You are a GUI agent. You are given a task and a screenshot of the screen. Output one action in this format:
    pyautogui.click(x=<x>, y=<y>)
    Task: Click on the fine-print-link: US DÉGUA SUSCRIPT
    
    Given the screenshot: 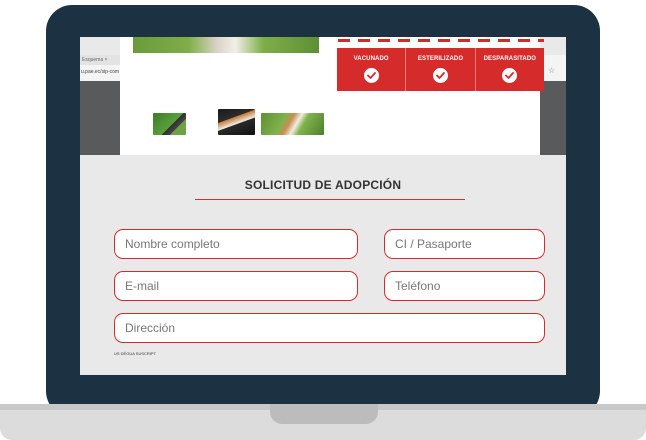 What is the action you would take?
    pyautogui.click(x=135, y=353)
    